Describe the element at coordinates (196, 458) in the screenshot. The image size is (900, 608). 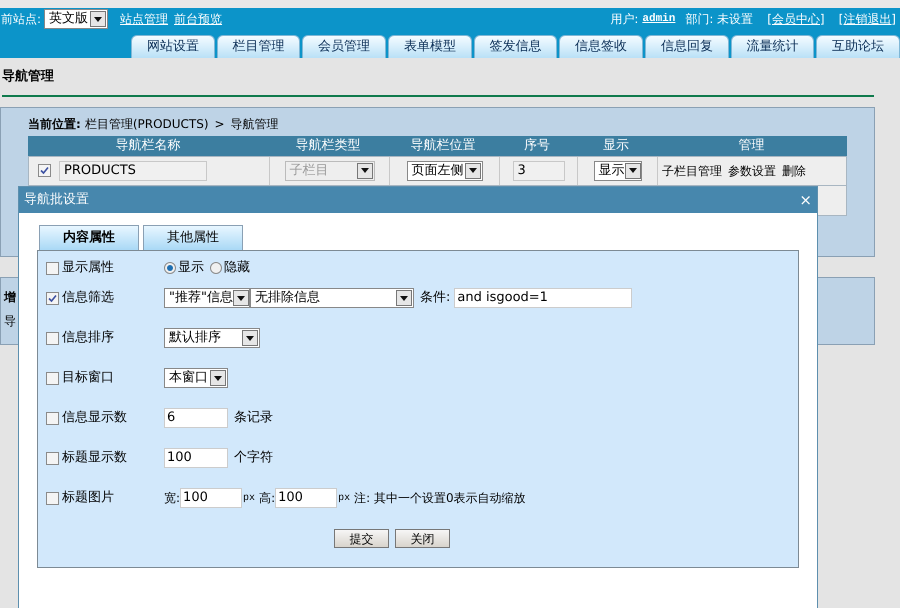
I see `number-field: 100` at that location.